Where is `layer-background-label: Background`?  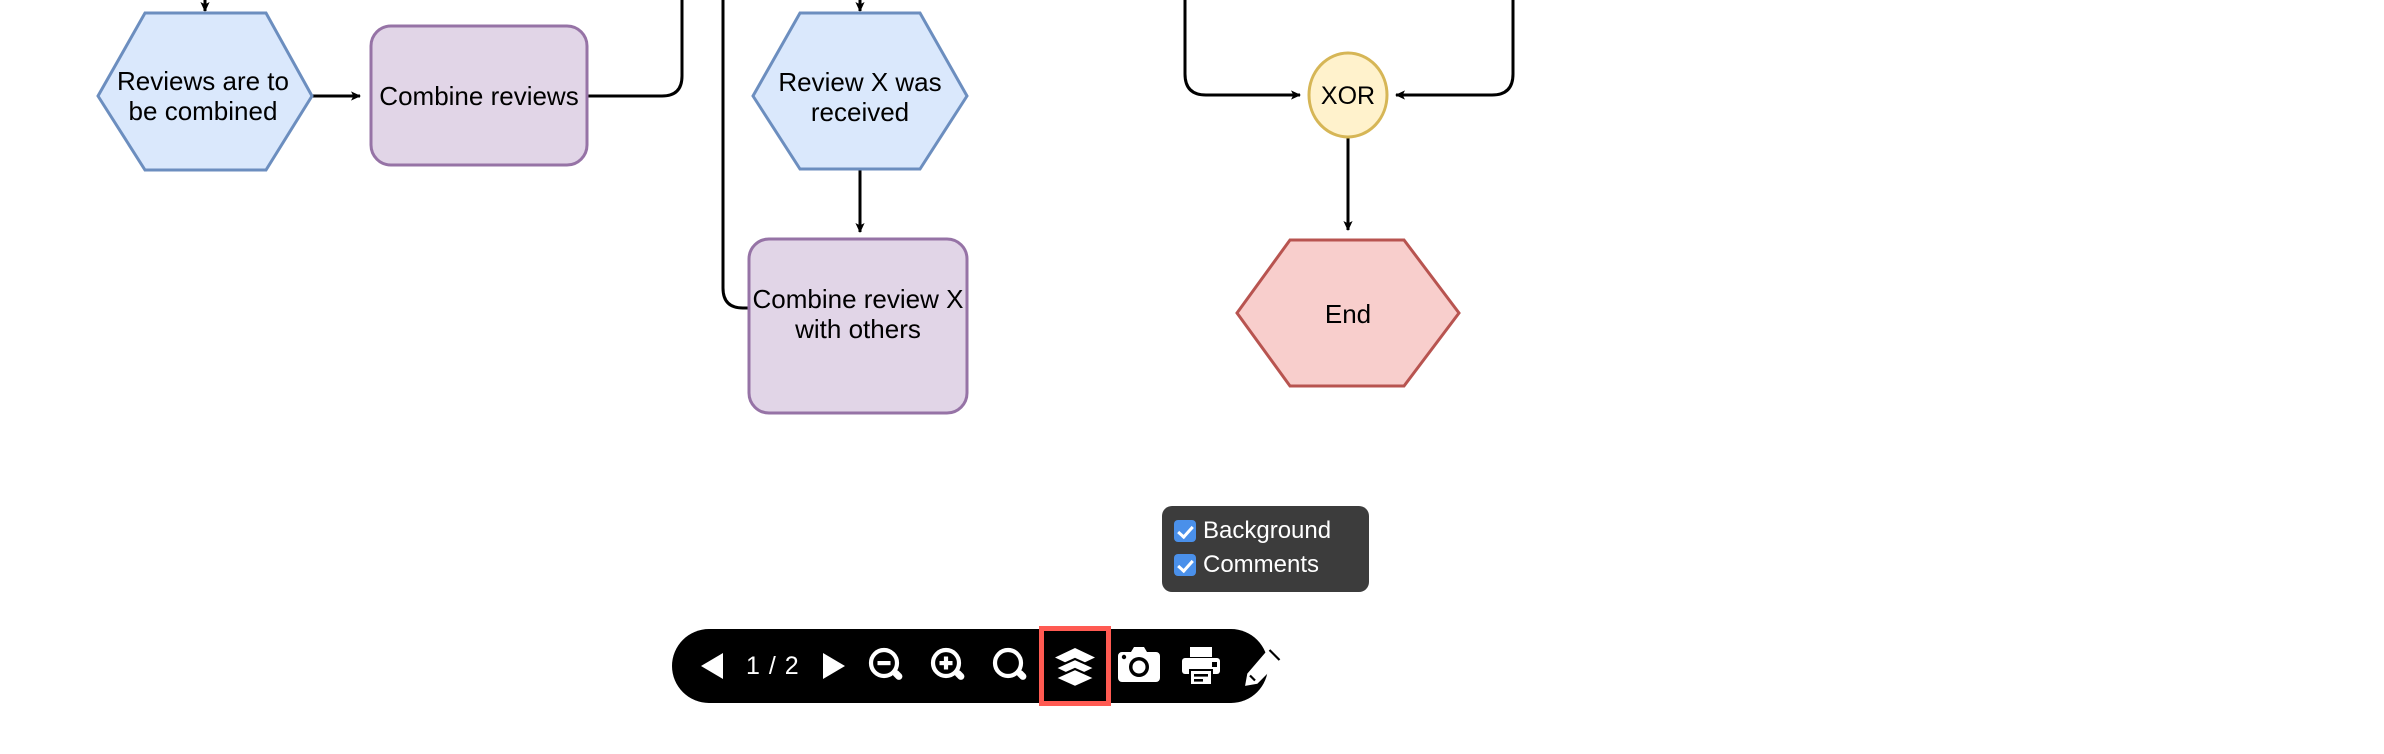
layer-background-label: Background is located at coordinates (1267, 530).